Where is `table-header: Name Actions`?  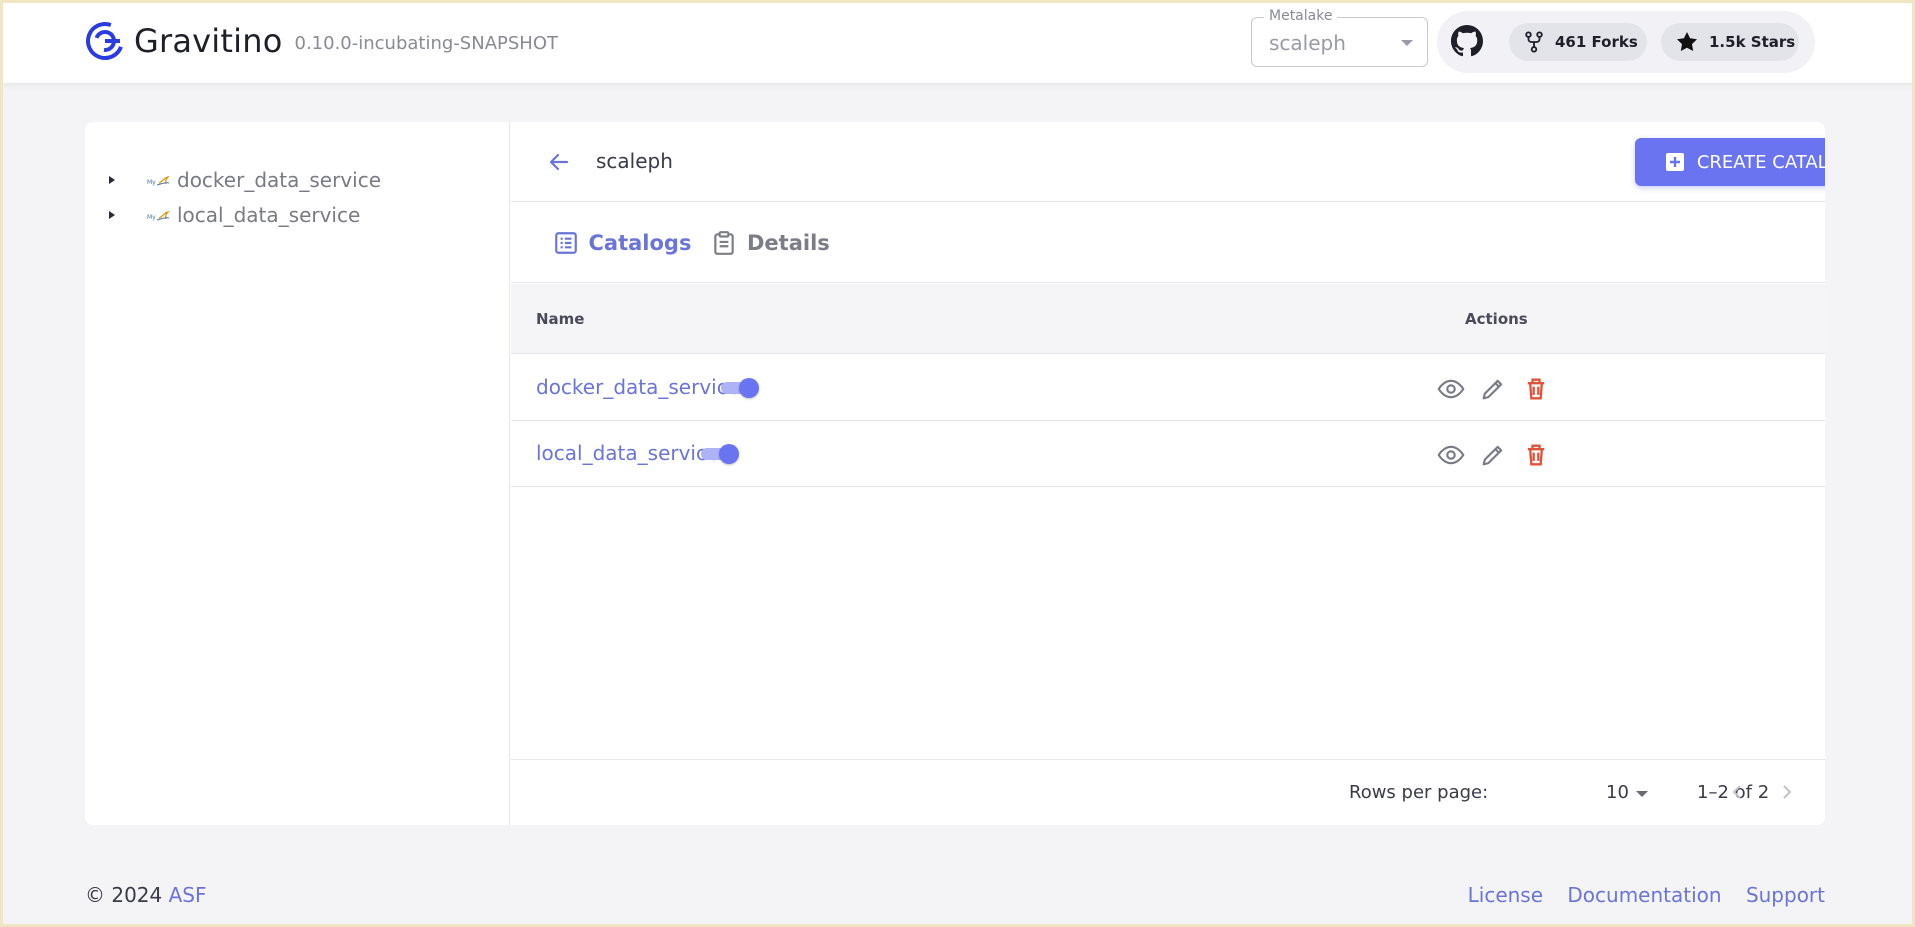
table-header: Name Actions is located at coordinates (1168, 319).